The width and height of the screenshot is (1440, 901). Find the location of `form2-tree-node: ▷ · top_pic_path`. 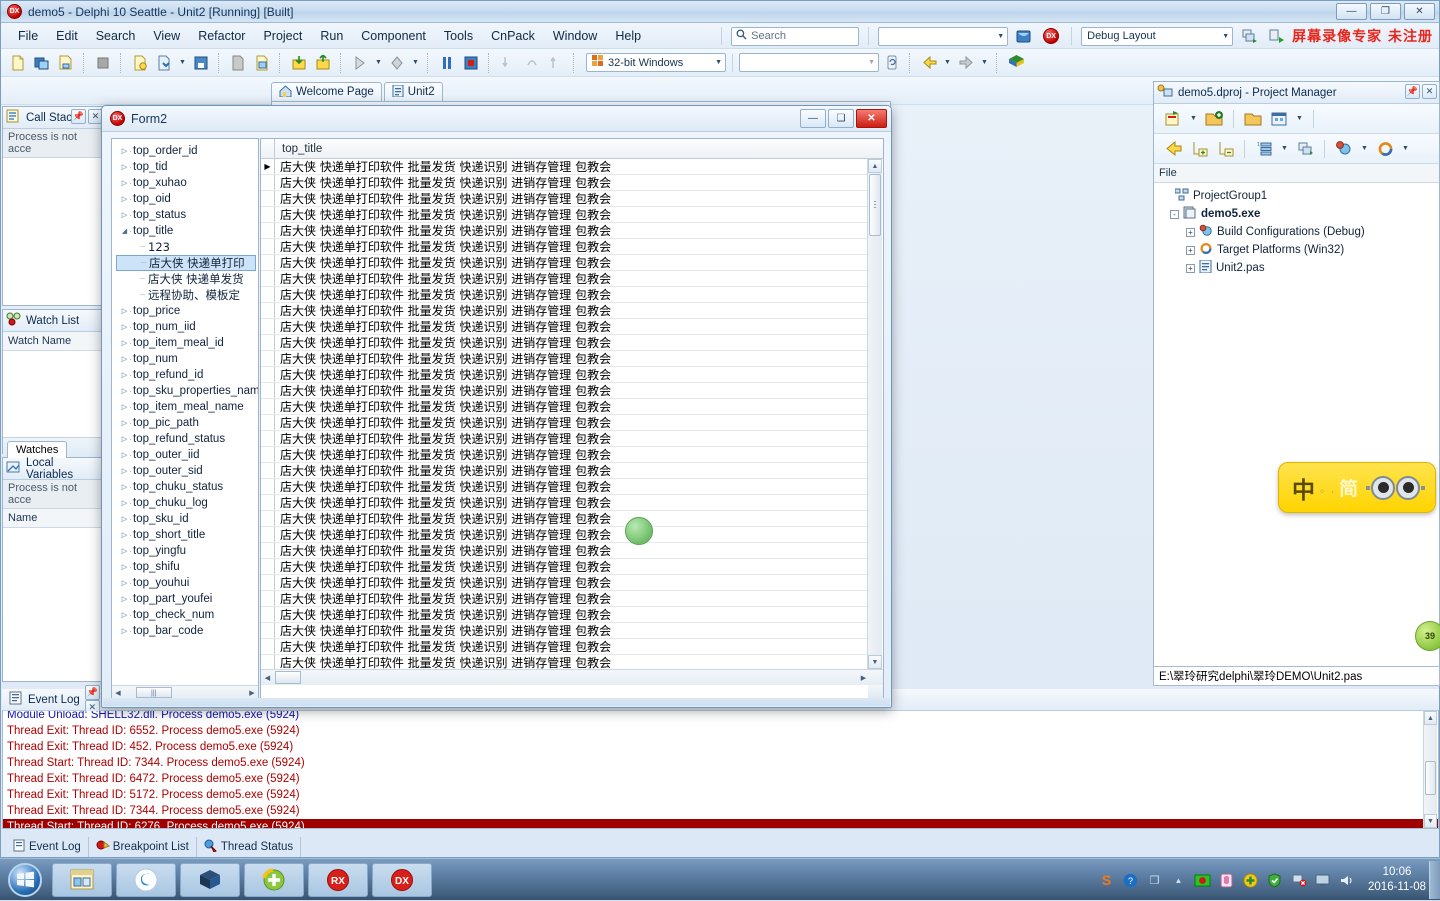

form2-tree-node: ▷ · top_pic_path is located at coordinates (186, 423).